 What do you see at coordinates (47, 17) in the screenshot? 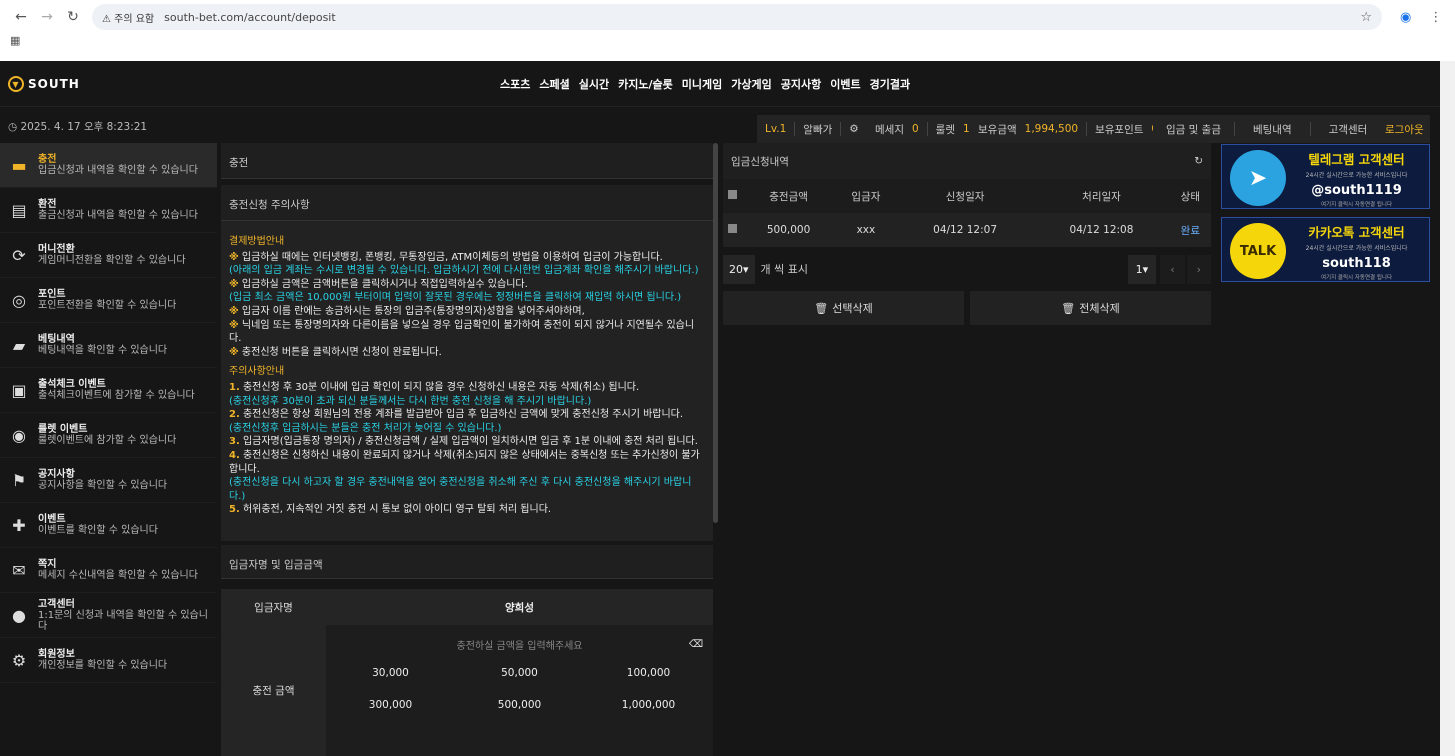
I see `forward-icon: →` at bounding box center [47, 17].